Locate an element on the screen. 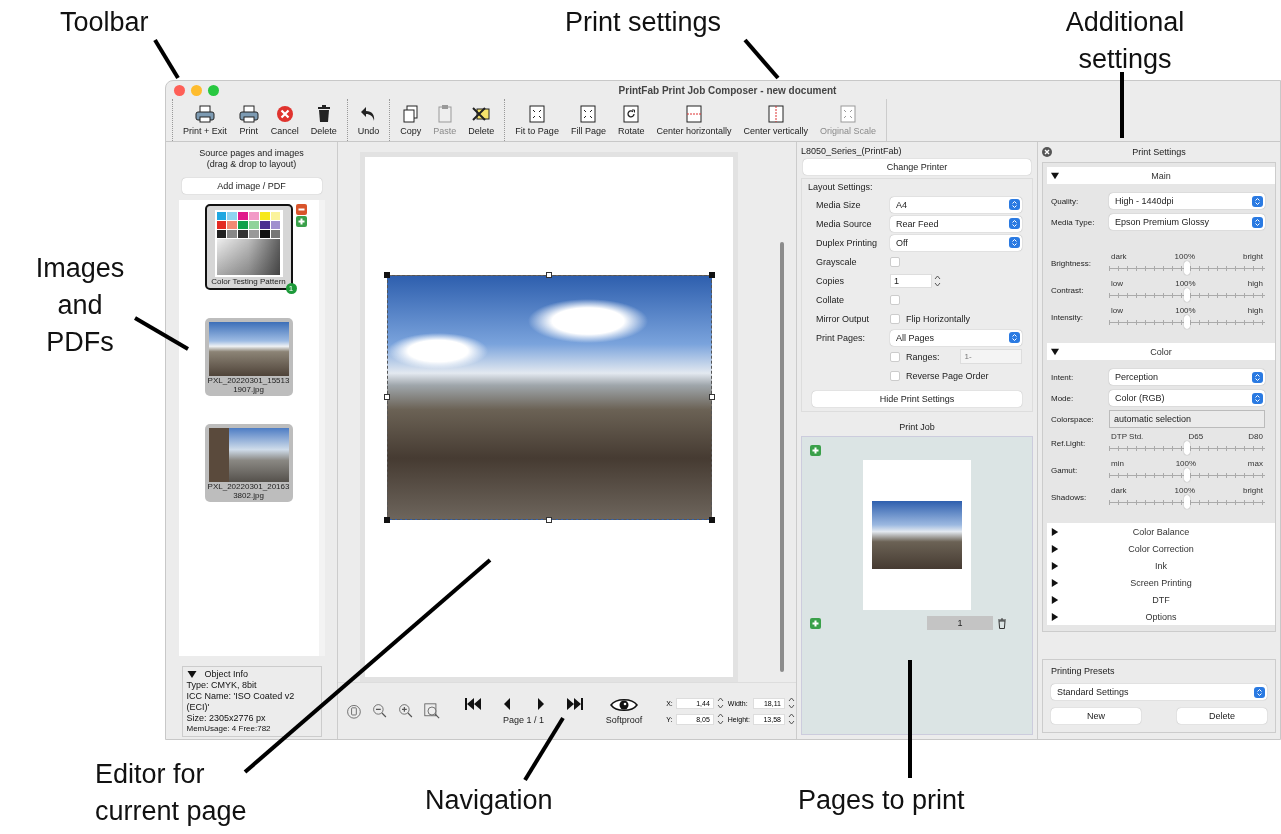 The height and width of the screenshot is (834, 1281). delete-button: Delete is located at coordinates (1222, 716).